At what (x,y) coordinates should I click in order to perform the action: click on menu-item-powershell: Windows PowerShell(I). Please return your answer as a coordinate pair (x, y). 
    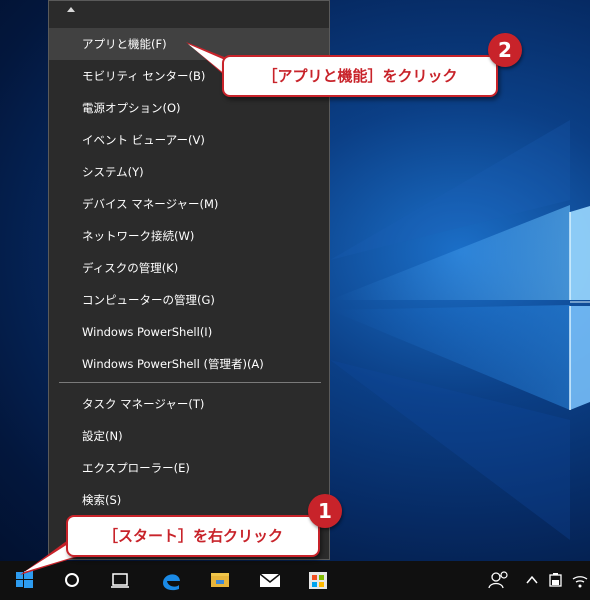
    Looking at the image, I should click on (189, 332).